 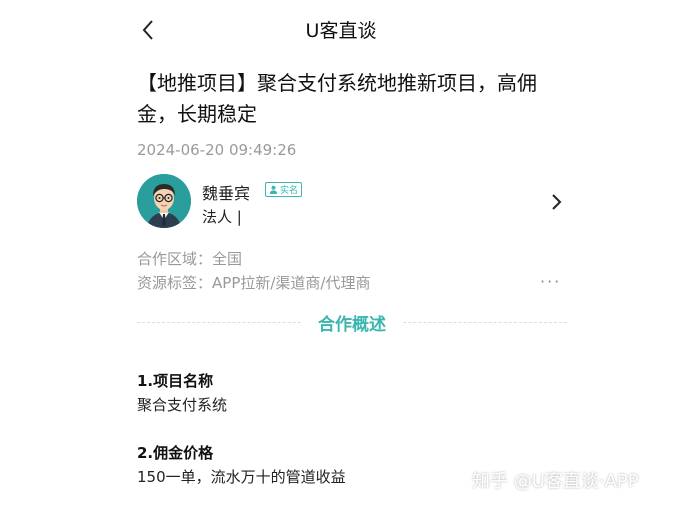 I want to click on verified-badge: 实名, so click(x=284, y=189).